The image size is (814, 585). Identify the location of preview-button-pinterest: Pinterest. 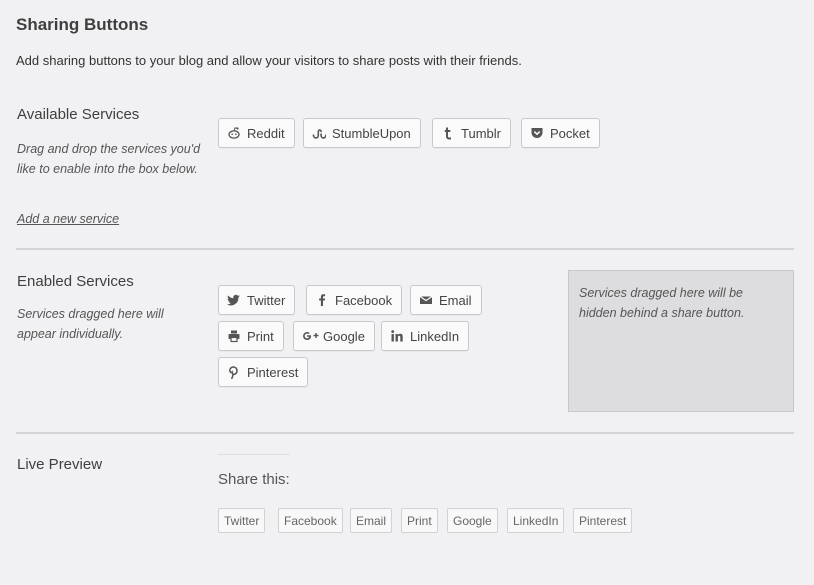
(603, 520).